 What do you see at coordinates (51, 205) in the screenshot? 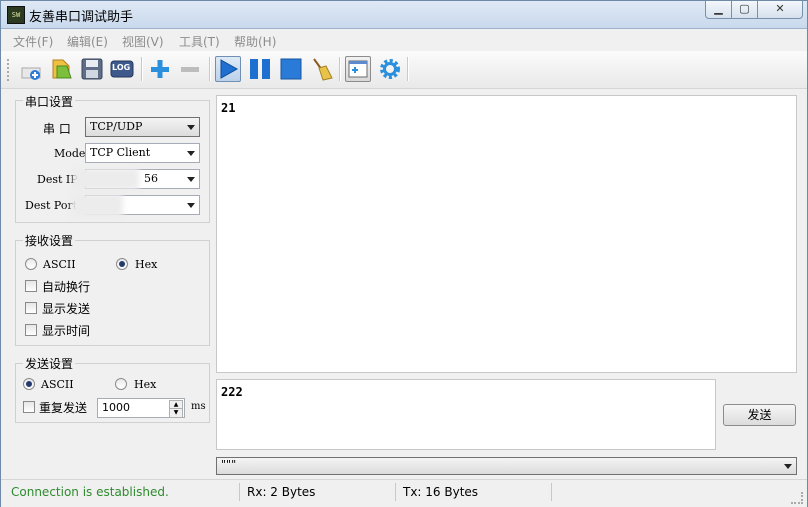
I see `dest-port-label: Dest Port` at bounding box center [51, 205].